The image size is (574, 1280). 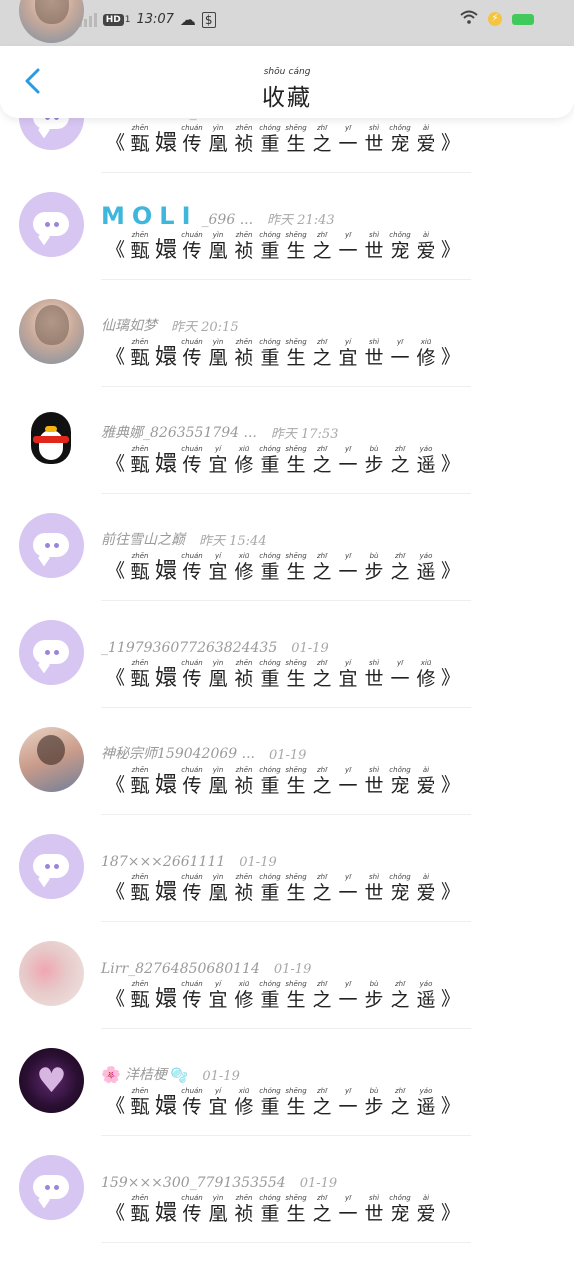 I want to click on item-meta: _1197936077263824435 01-19, so click(x=215, y=645).